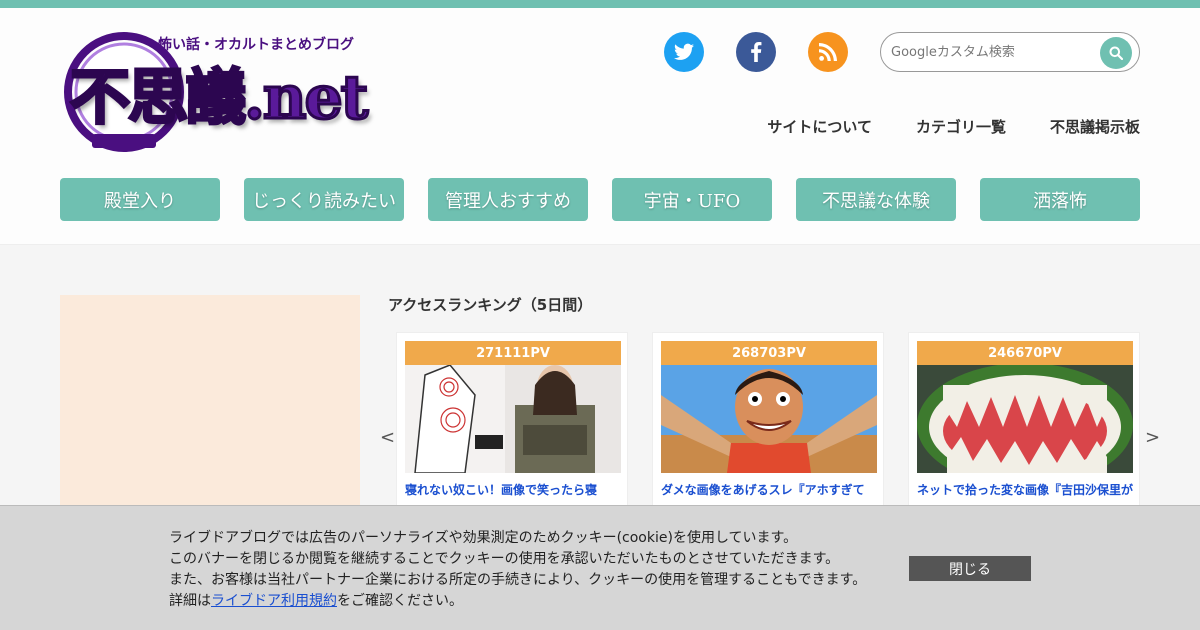  Describe the element at coordinates (513, 489) in the screenshot. I see `article-title-link: 寝れない奴こい！画像で笑ったら寝` at that location.